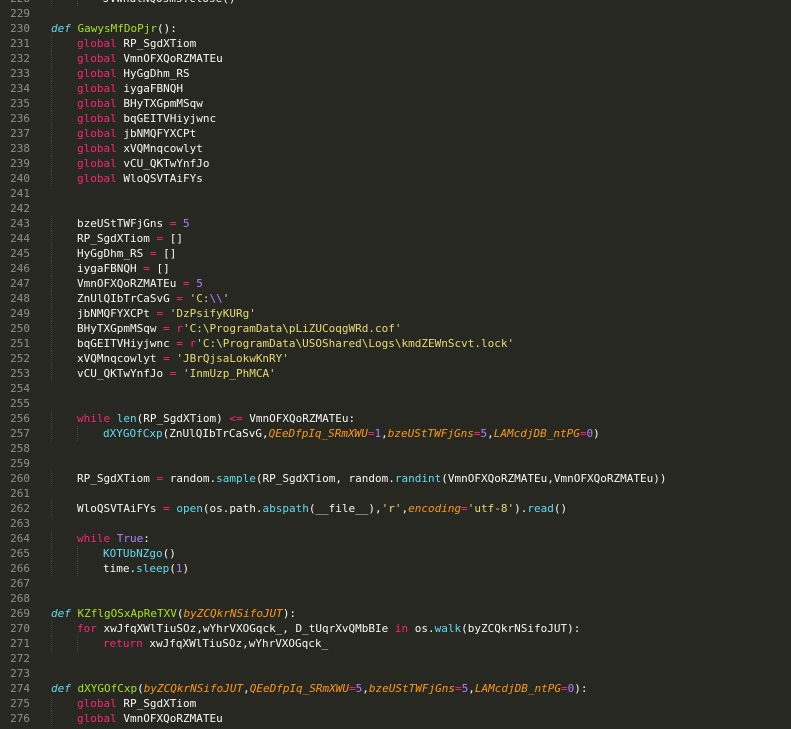 The height and width of the screenshot is (729, 791). Describe the element at coordinates (395, 358) in the screenshot. I see `code-line: 252 xVQMnqcowlyt = 'JBrQjsaLokwKnRY'` at that location.